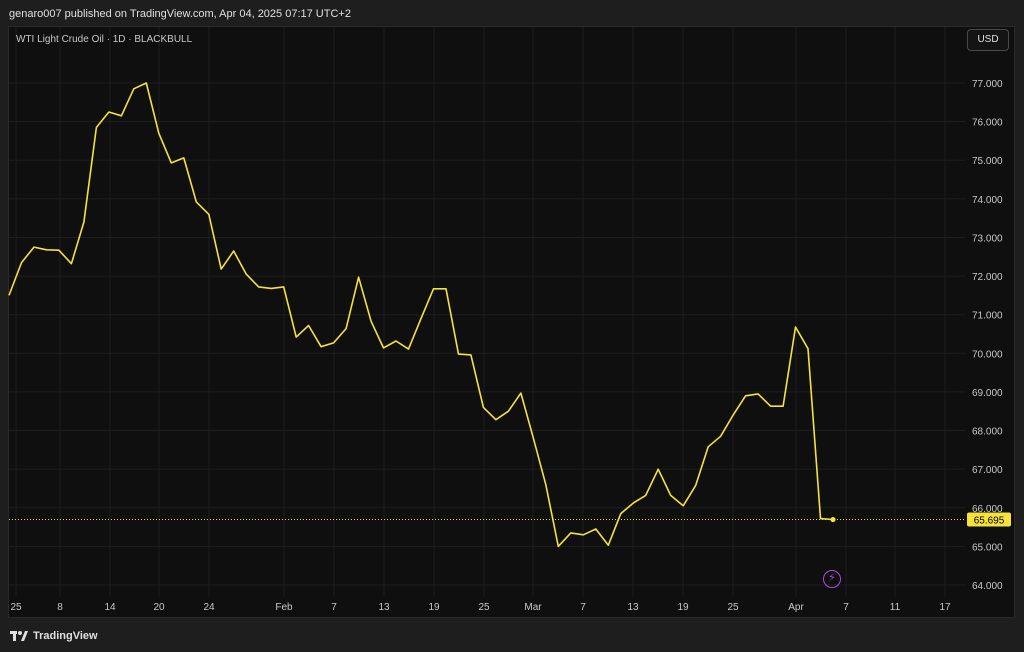 This screenshot has height=652, width=1024. I want to click on tradingview-logo-icon, so click(19, 636).